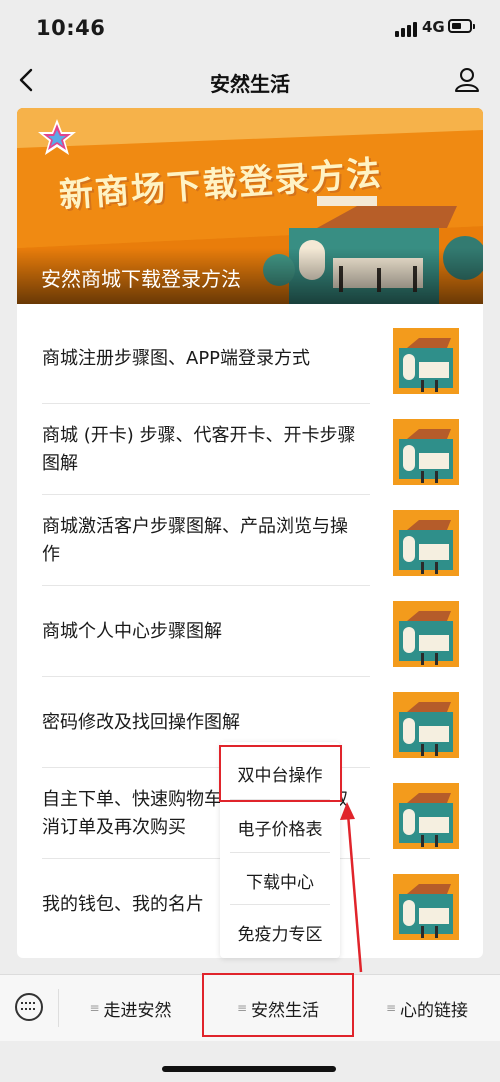 This screenshot has height=1082, width=500. Describe the element at coordinates (407, 29) in the screenshot. I see `signal-icon` at that location.